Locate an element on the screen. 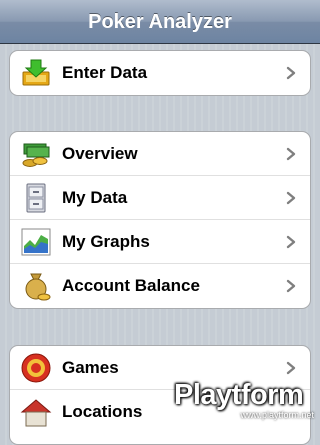  row-label: Locations is located at coordinates (102, 411).